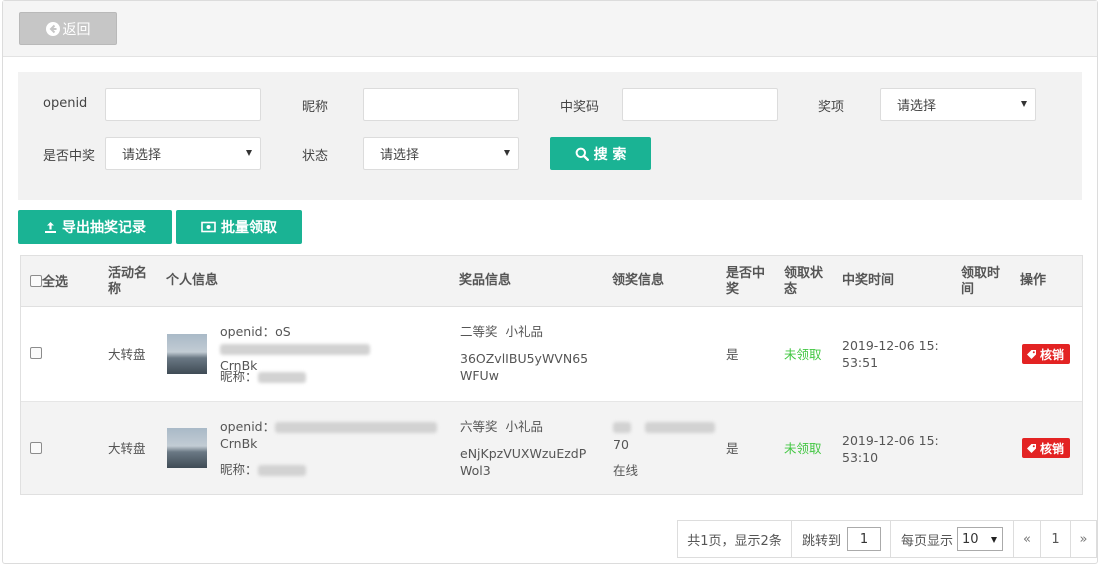 This screenshot has width=1107, height=570. I want to click on claim-info-line3: 在线, so click(626, 470).